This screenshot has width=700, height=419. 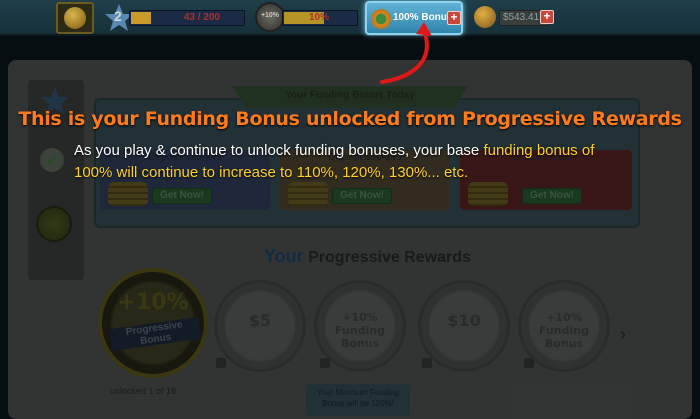 I want to click on balance-value: $543.41, so click(x=521, y=17).